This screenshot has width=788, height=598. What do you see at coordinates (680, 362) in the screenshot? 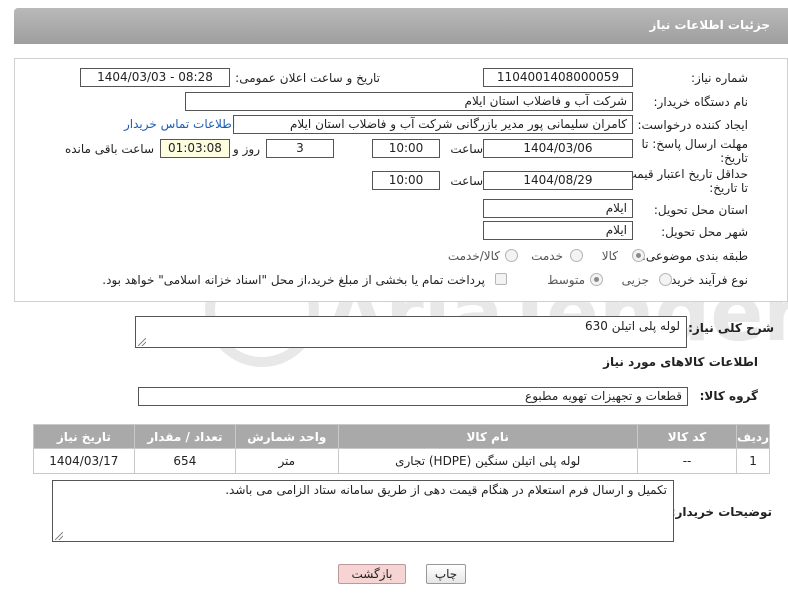
I see `goods-section-title: اطلاعات کالاهای مورد نیاز` at bounding box center [680, 362].